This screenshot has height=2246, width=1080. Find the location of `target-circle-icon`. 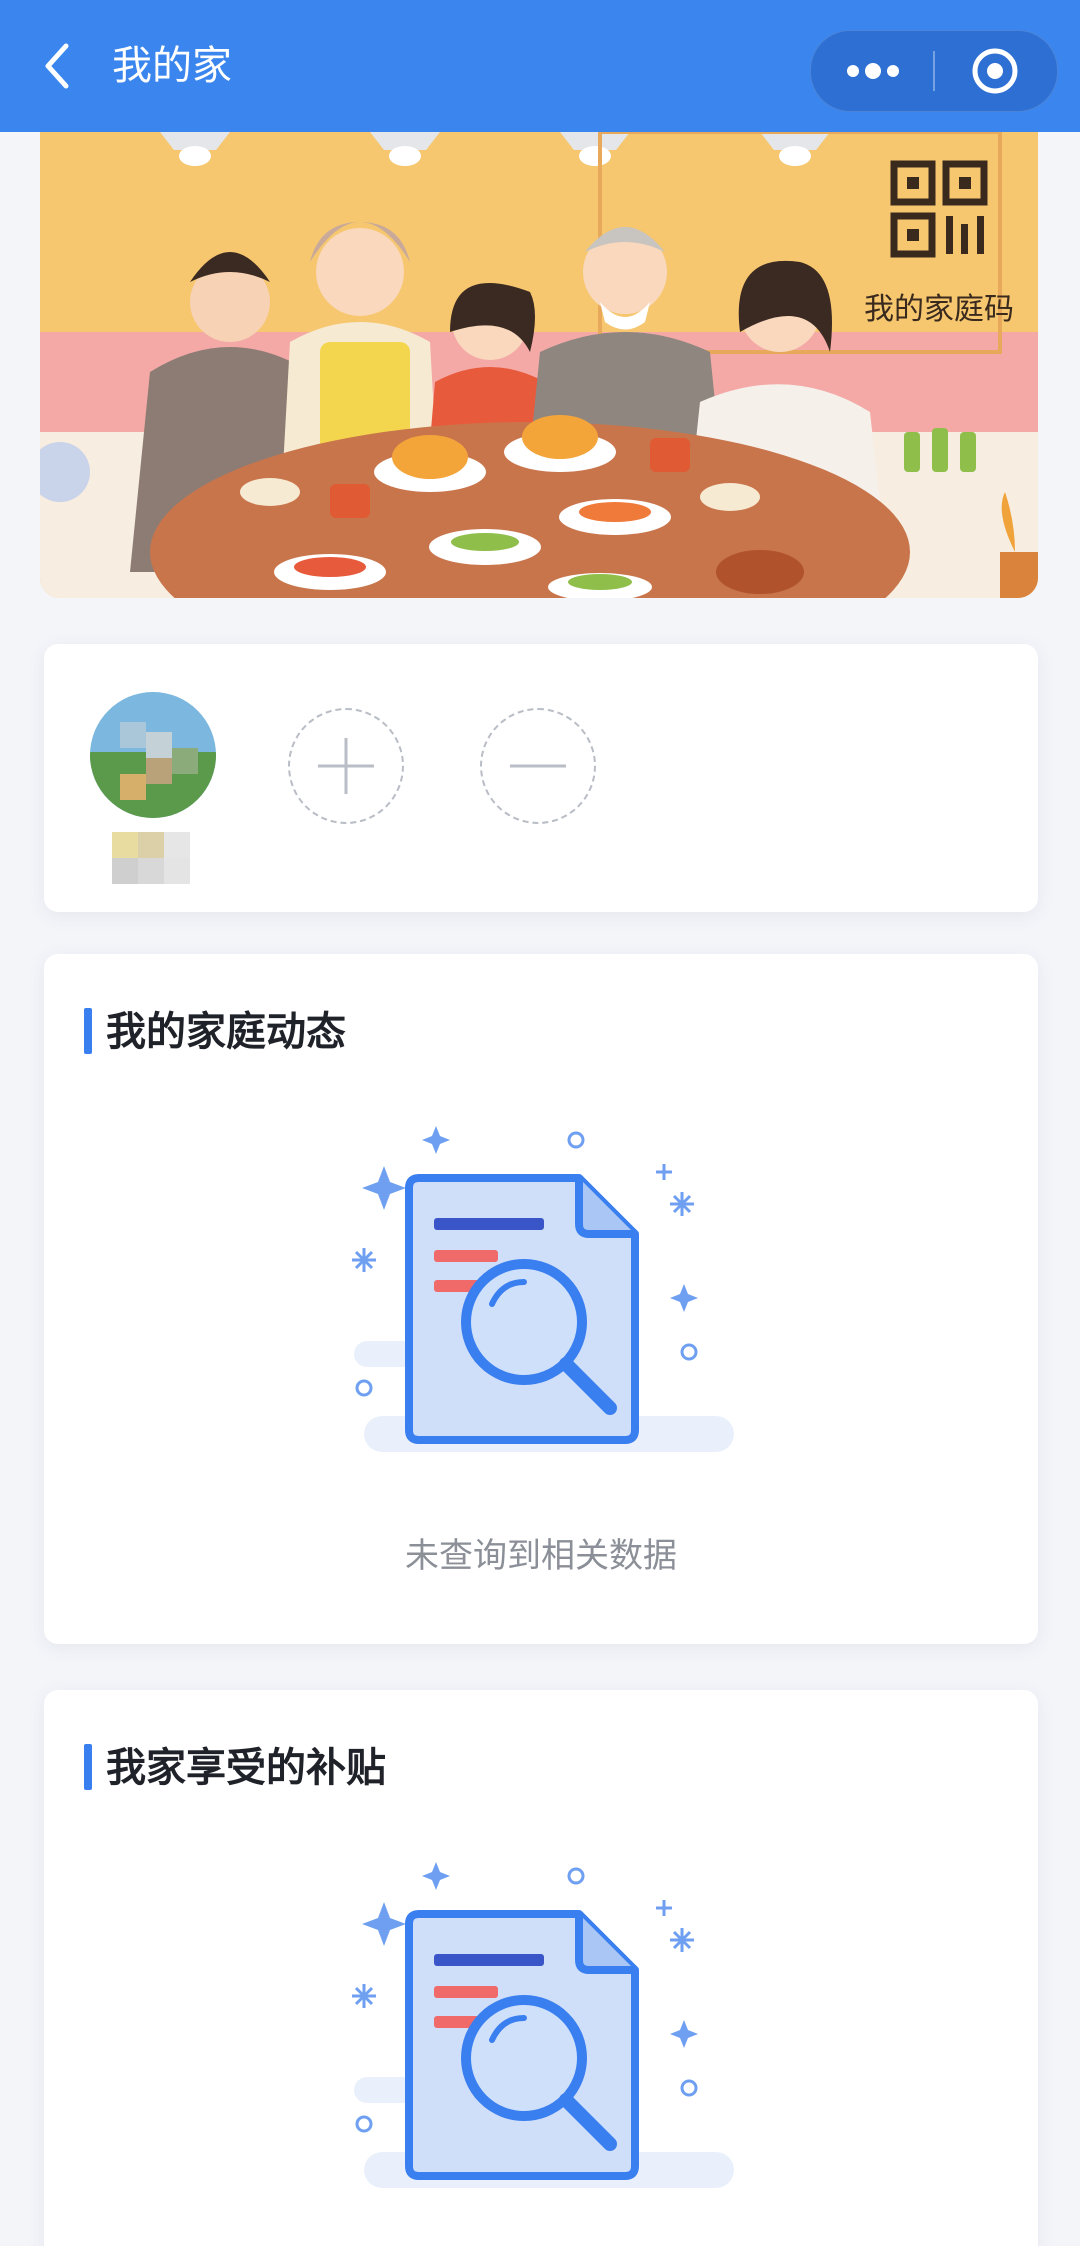

target-circle-icon is located at coordinates (995, 71).